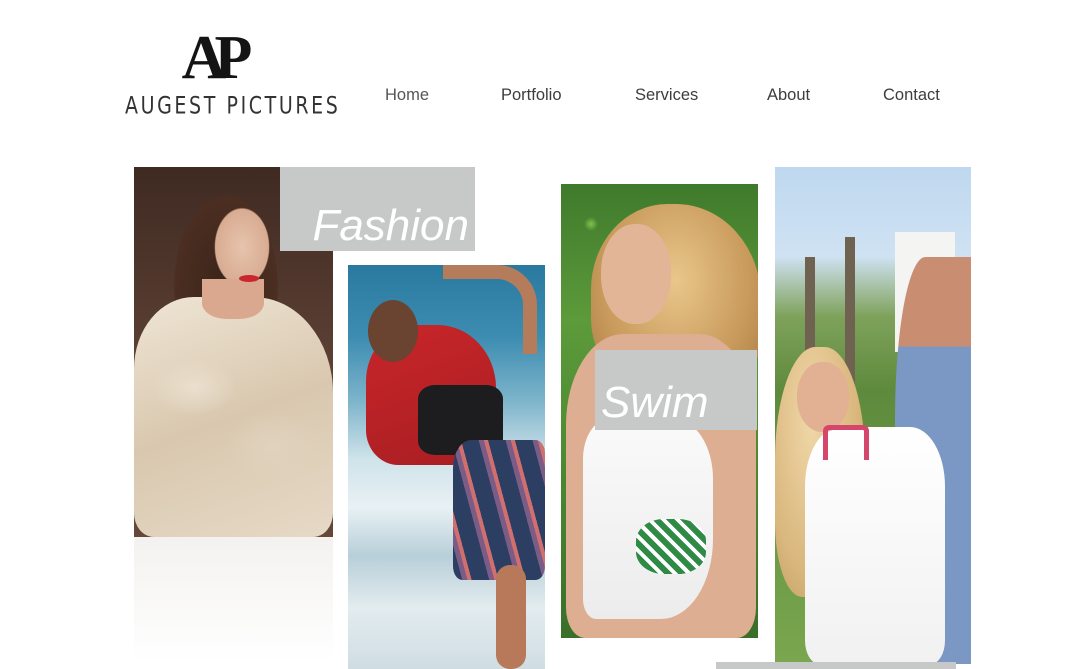 The width and height of the screenshot is (1080, 669). I want to click on logo-mark: AP, so click(217, 58).